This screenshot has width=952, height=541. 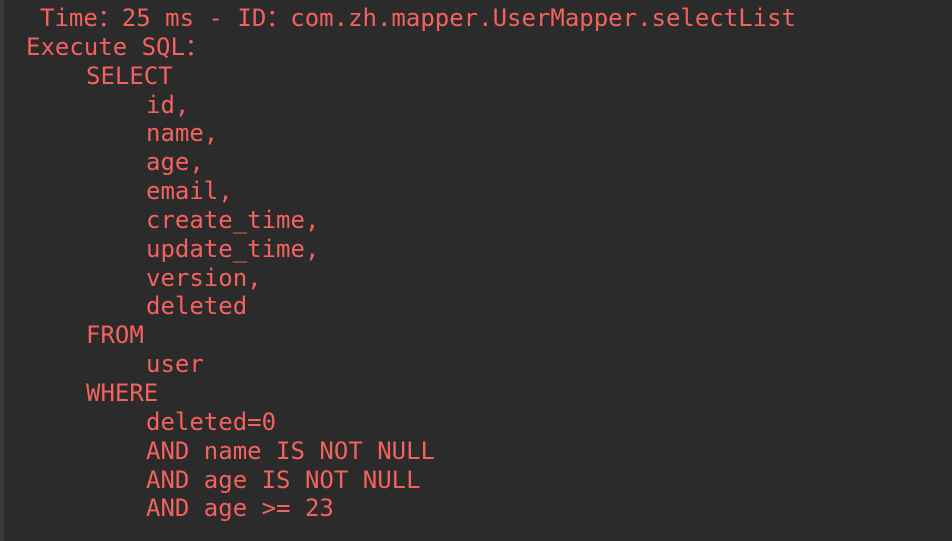 What do you see at coordinates (117, 46) in the screenshot?
I see `execute-sql-label: Execute SQL：` at bounding box center [117, 46].